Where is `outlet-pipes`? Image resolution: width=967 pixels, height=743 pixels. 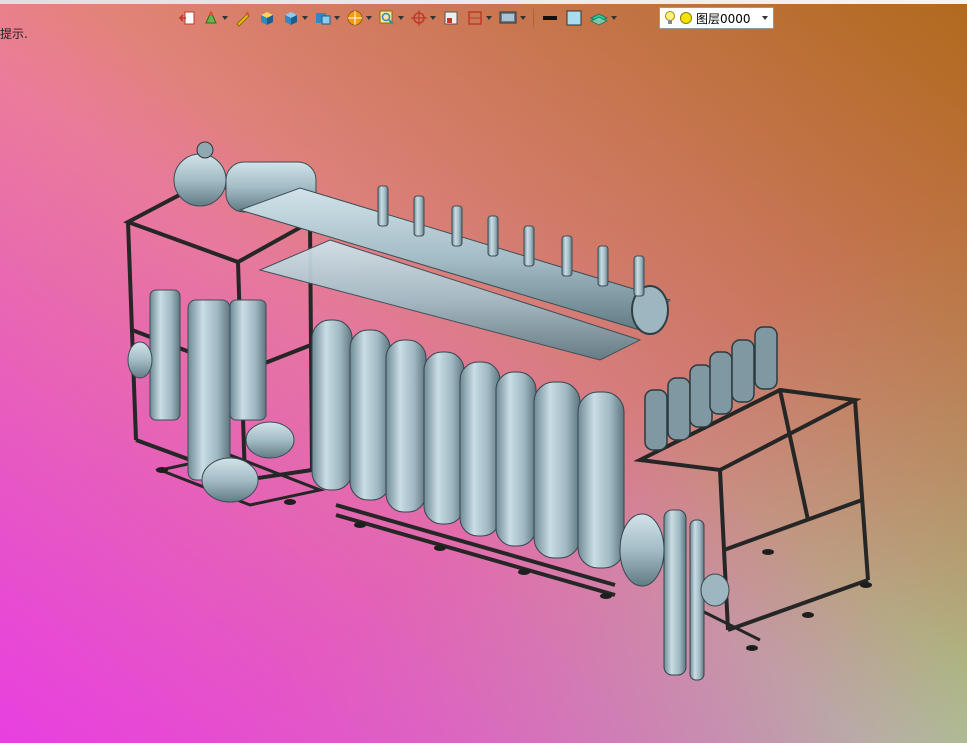 outlet-pipes is located at coordinates (674, 595).